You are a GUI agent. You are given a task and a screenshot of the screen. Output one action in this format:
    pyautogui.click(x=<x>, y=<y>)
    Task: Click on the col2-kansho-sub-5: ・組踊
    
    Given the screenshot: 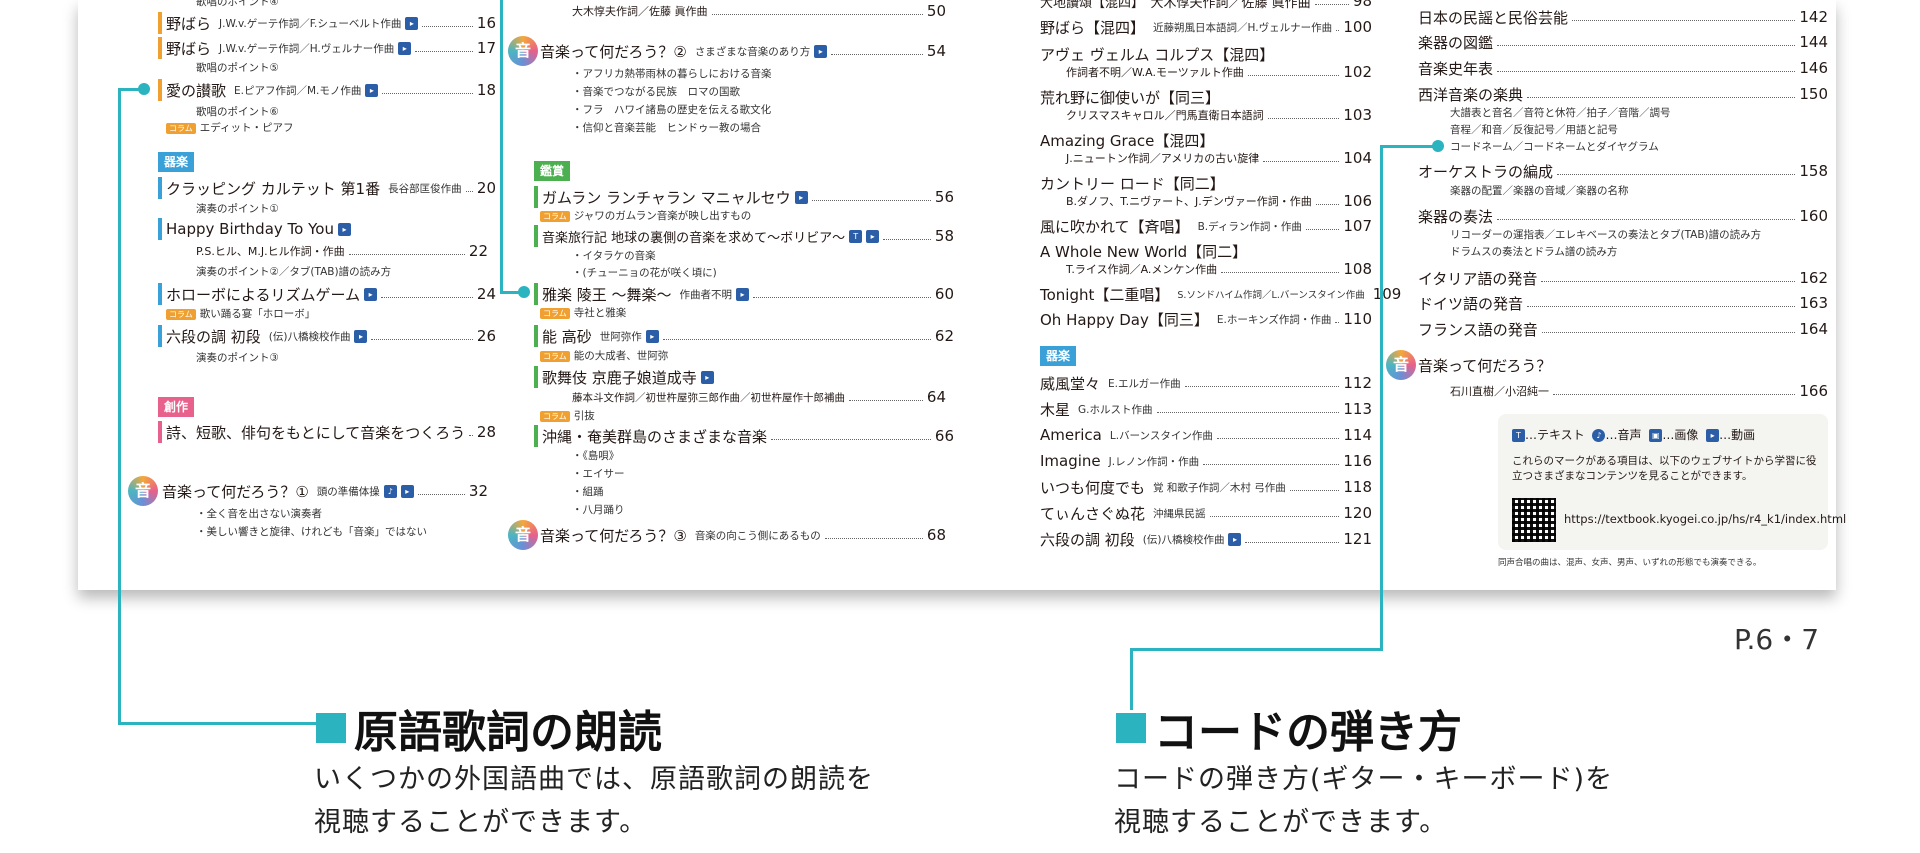 What is the action you would take?
    pyautogui.click(x=588, y=492)
    